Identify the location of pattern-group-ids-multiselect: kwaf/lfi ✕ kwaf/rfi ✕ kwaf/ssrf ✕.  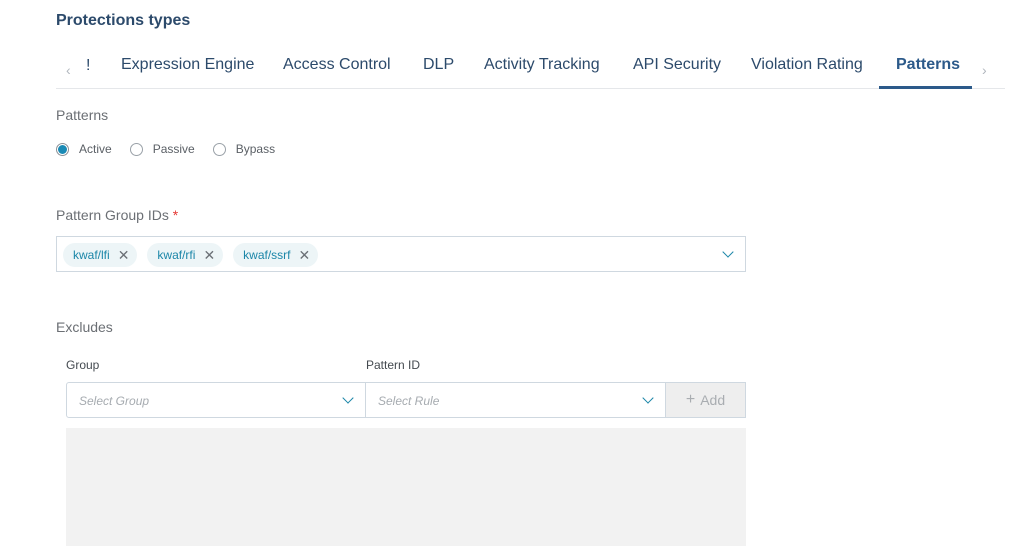
(401, 254).